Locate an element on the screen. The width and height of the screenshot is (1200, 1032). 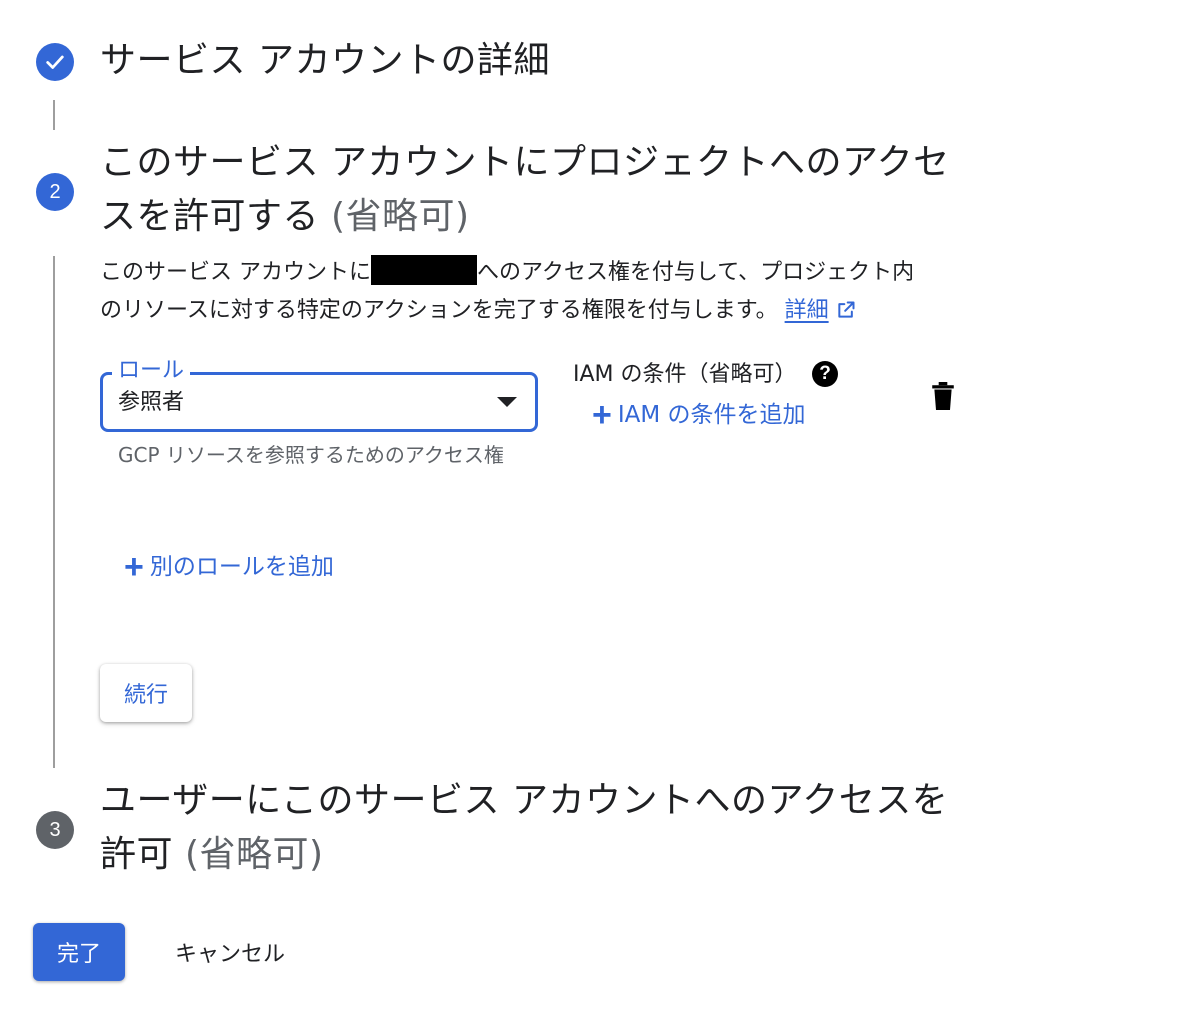
add-another-role-label: 別のロールを追加 is located at coordinates (241, 567).